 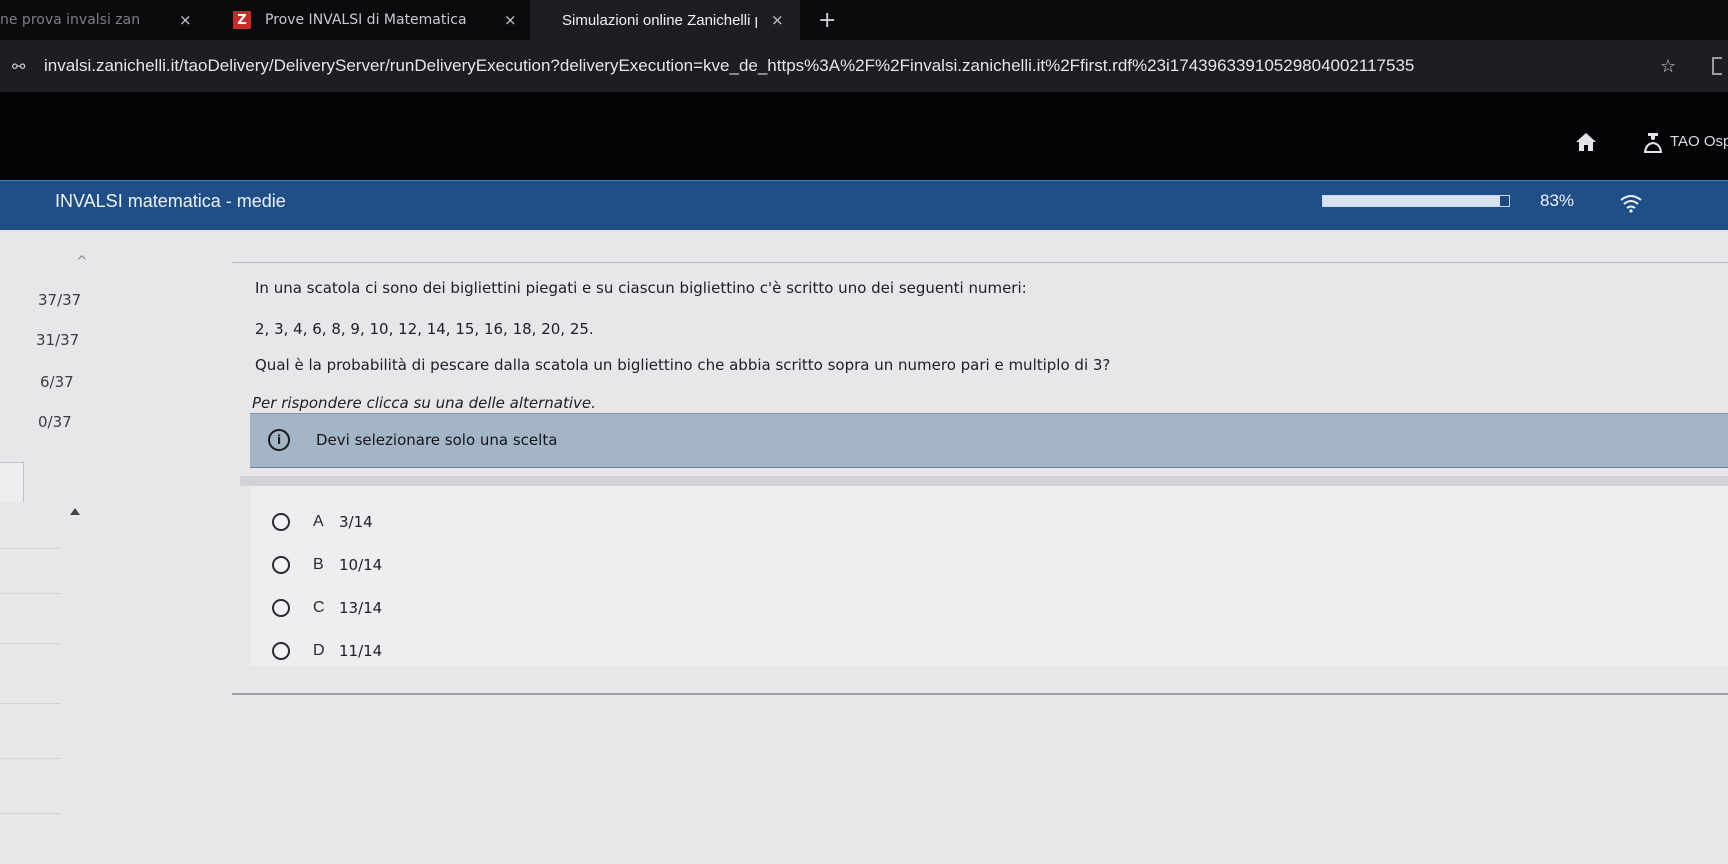 I want to click on choice-letter: A, so click(x=318, y=521).